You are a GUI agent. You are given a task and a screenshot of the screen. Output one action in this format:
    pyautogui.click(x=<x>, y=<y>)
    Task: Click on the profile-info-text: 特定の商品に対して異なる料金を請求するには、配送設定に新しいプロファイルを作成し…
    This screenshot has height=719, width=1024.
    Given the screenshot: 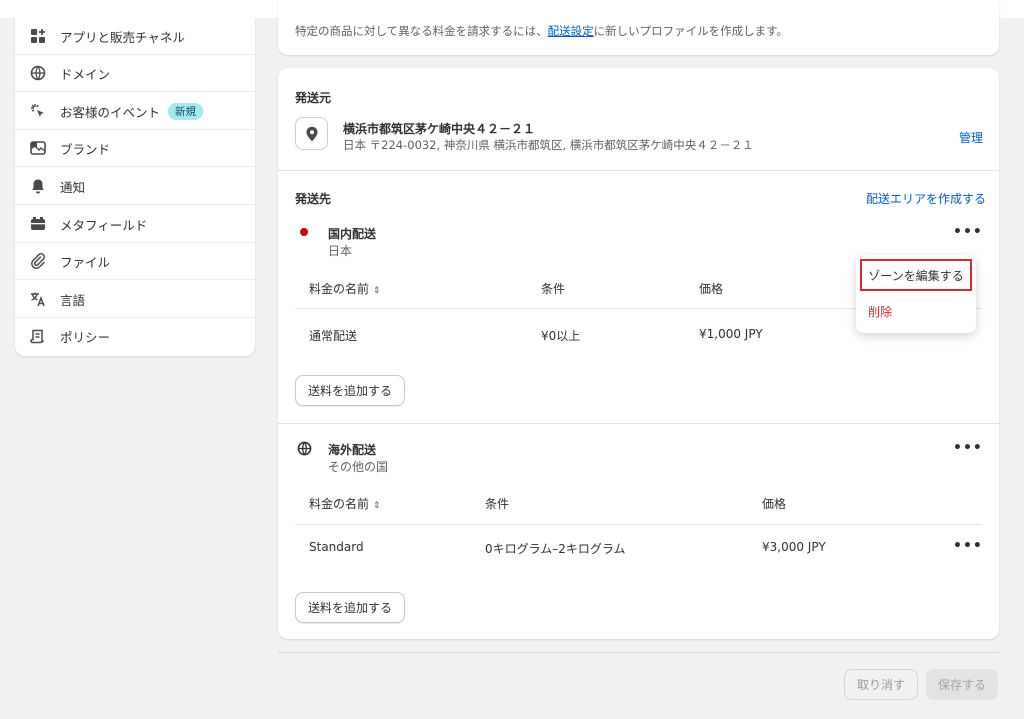 What is the action you would take?
    pyautogui.click(x=541, y=31)
    